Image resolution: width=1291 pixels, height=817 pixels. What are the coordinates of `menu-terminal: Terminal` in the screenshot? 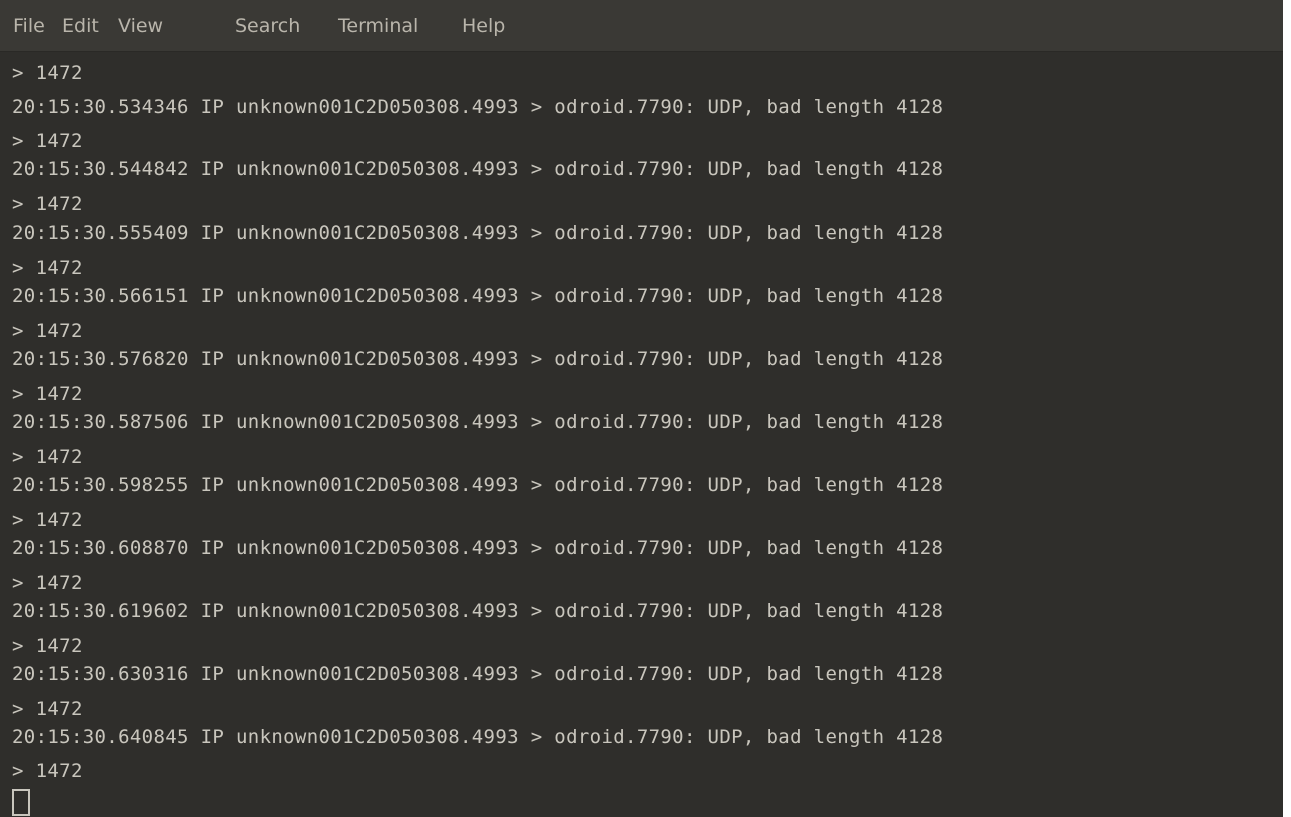 It's located at (378, 26).